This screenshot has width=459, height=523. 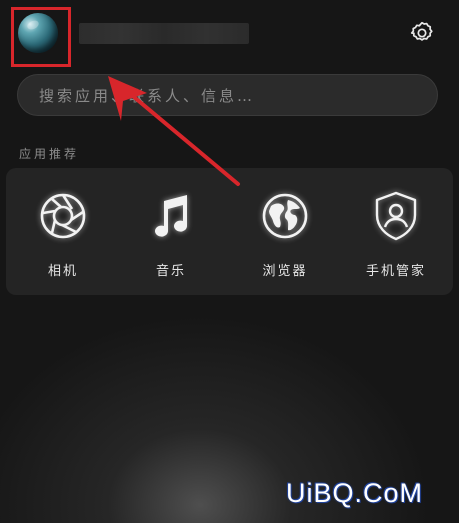 What do you see at coordinates (355, 493) in the screenshot?
I see `watermark-logo: UiBQ.CoM` at bounding box center [355, 493].